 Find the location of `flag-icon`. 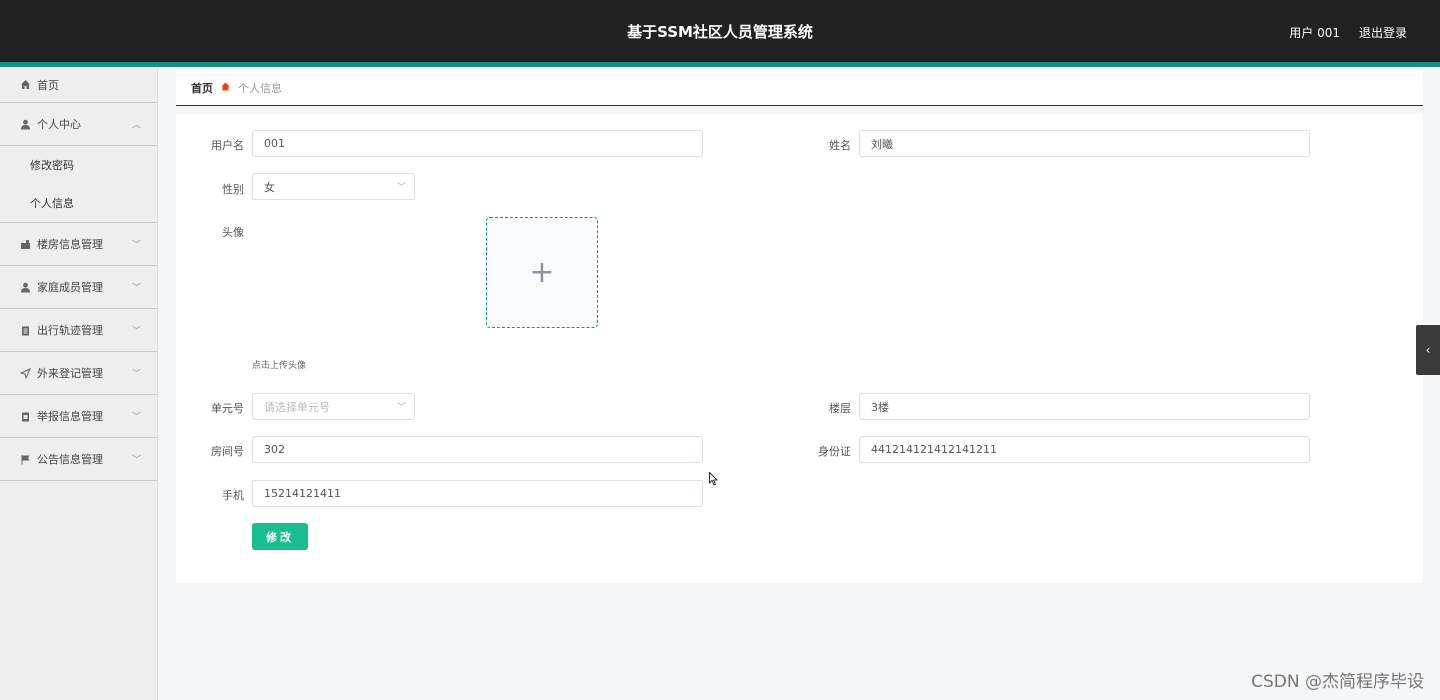

flag-icon is located at coordinates (25, 459).